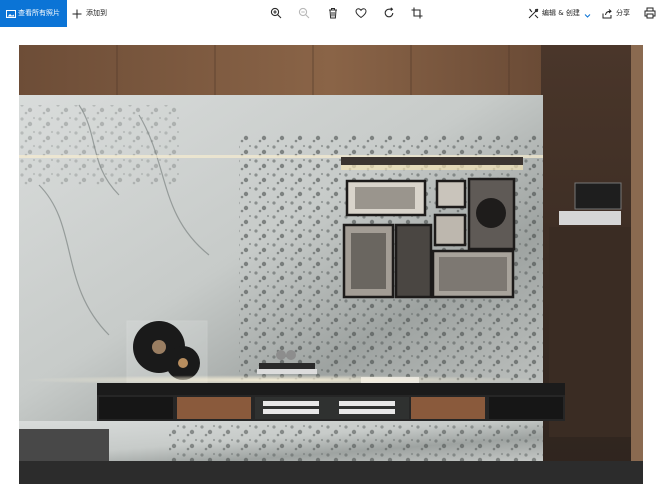  I want to click on add-to-button: 添加到, so click(89, 13).